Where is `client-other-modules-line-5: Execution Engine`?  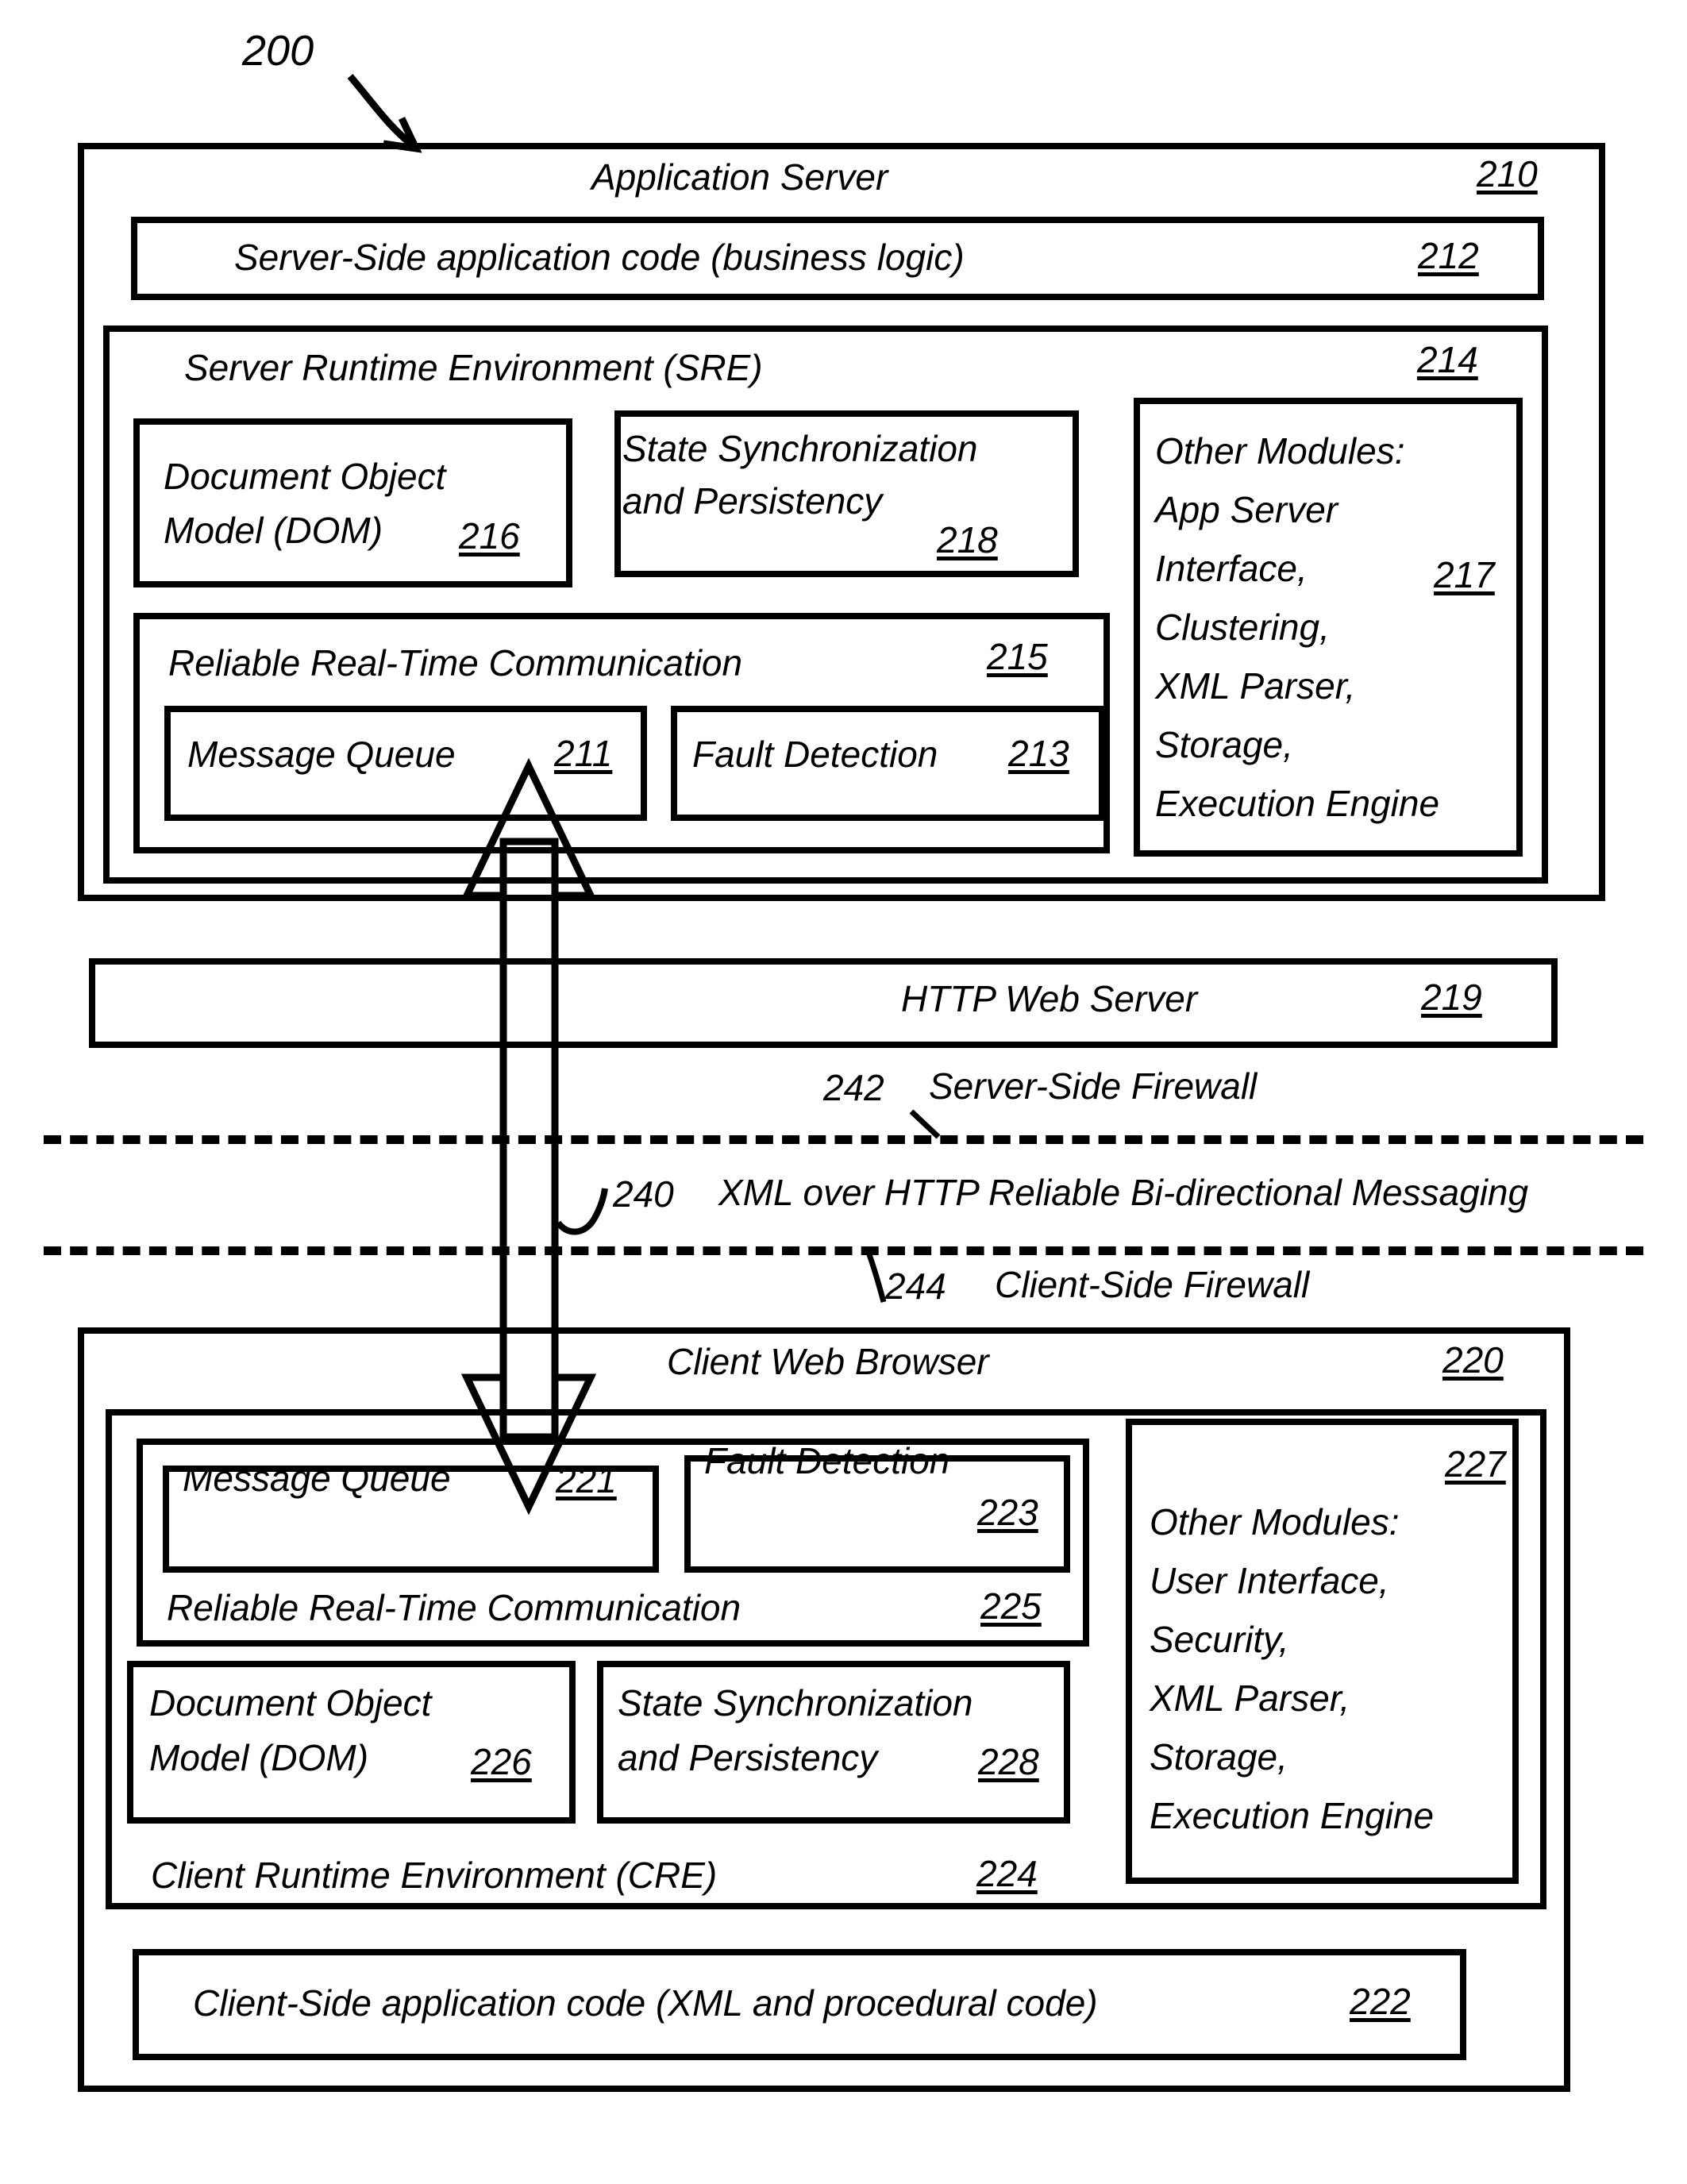 client-other-modules-line-5: Execution Engine is located at coordinates (1292, 1815).